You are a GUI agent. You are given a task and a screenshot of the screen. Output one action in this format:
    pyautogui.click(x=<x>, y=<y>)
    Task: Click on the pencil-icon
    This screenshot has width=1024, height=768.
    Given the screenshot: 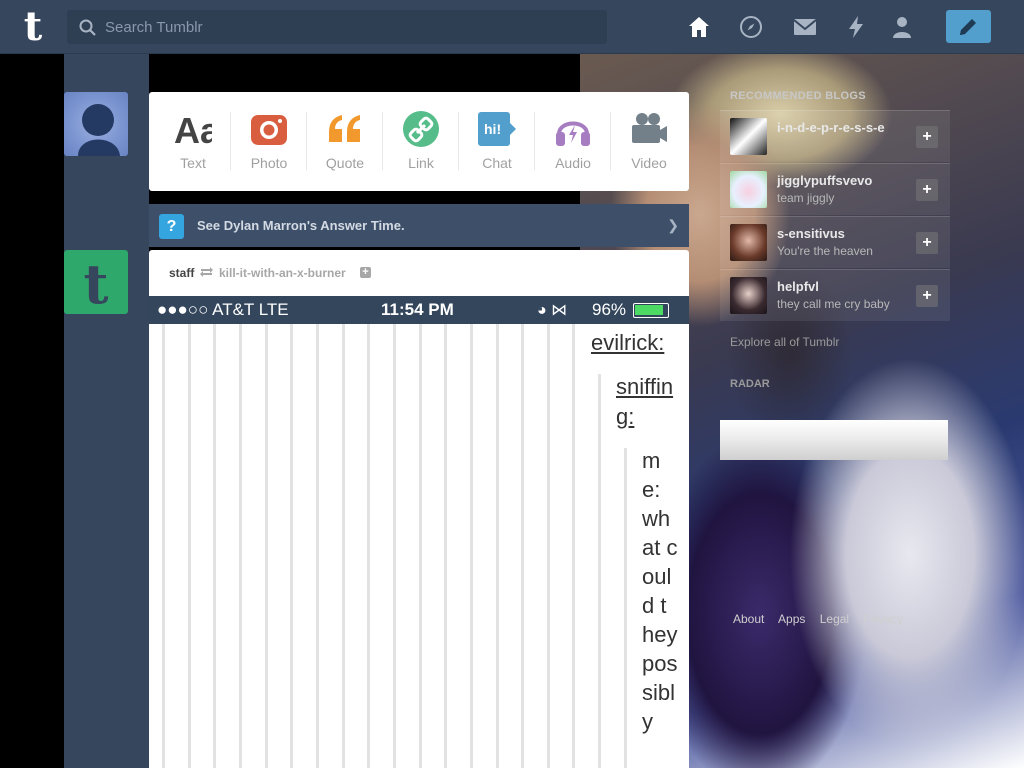 What is the action you would take?
    pyautogui.click(x=968, y=27)
    